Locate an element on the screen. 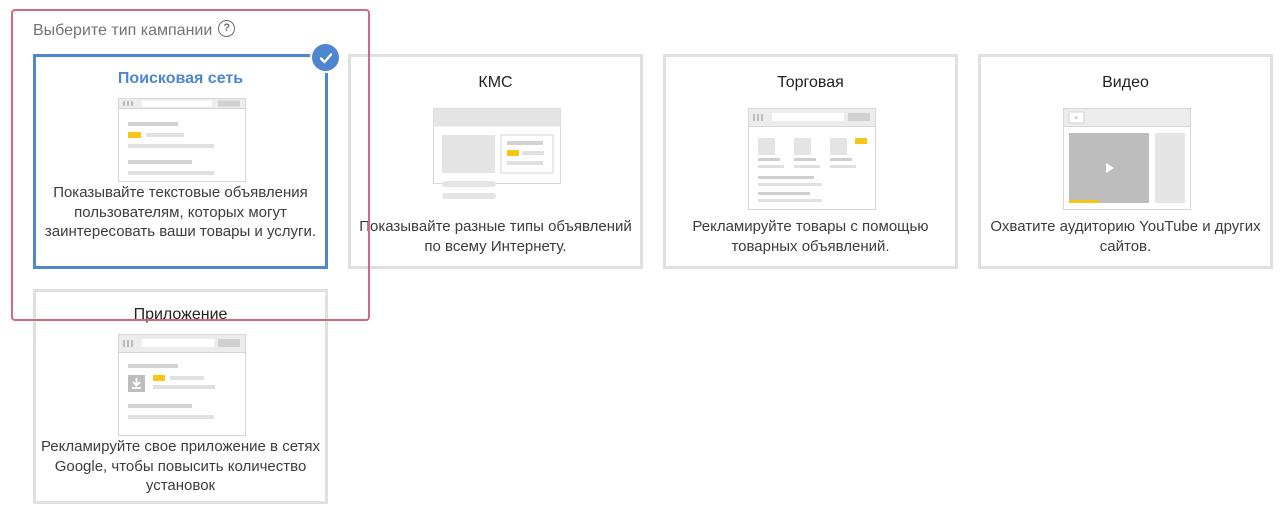 Image resolution: width=1288 pixels, height=520 pixels. question-circle-icon: ? is located at coordinates (227, 28).